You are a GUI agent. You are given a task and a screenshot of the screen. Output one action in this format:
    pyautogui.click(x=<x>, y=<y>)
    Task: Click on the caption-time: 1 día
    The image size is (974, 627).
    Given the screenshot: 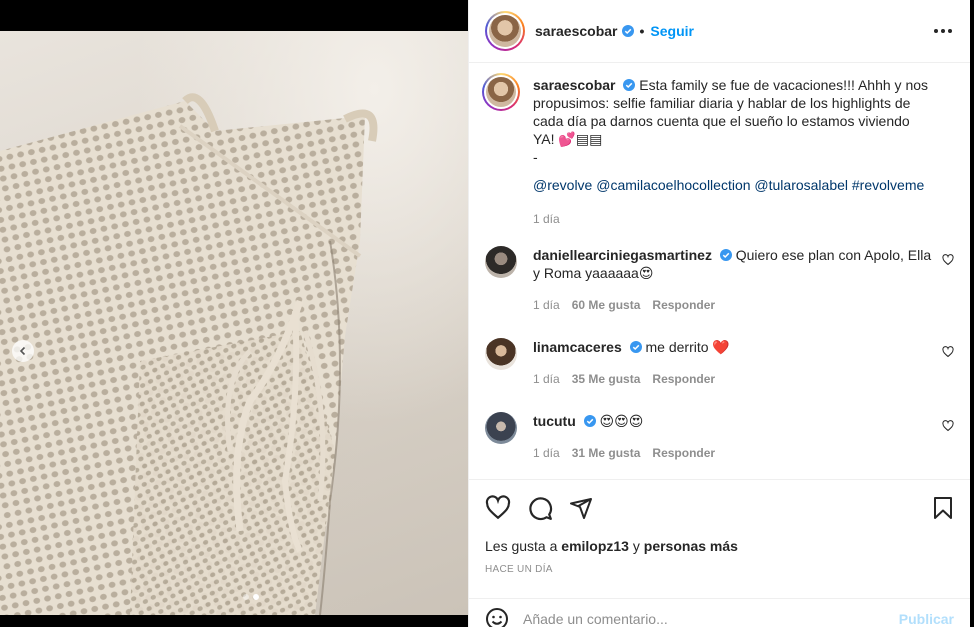 What is the action you would take?
    pyautogui.click(x=546, y=219)
    